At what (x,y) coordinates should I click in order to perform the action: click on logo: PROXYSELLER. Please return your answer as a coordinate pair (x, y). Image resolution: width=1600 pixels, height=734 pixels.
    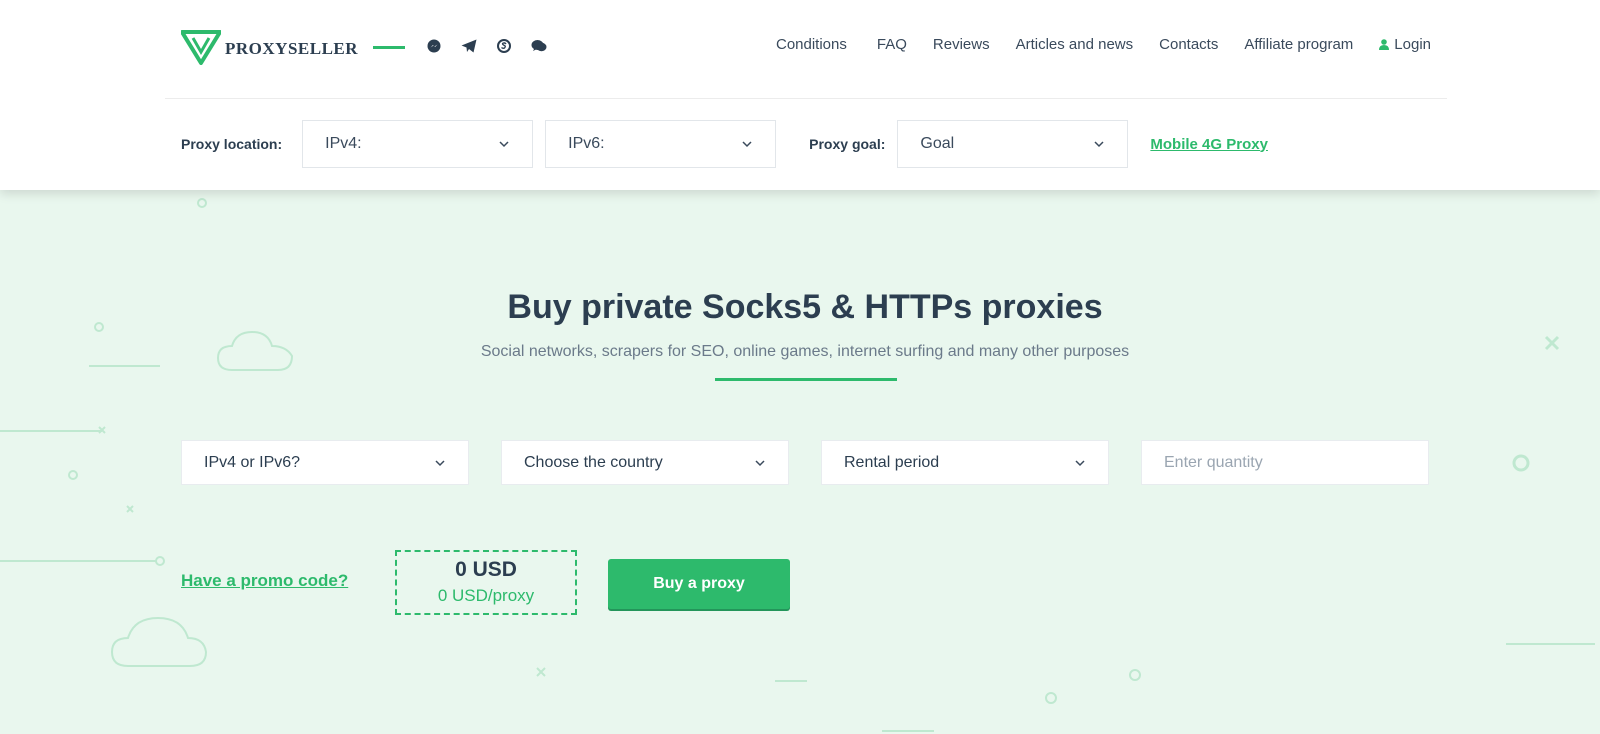
    Looking at the image, I should click on (269, 47).